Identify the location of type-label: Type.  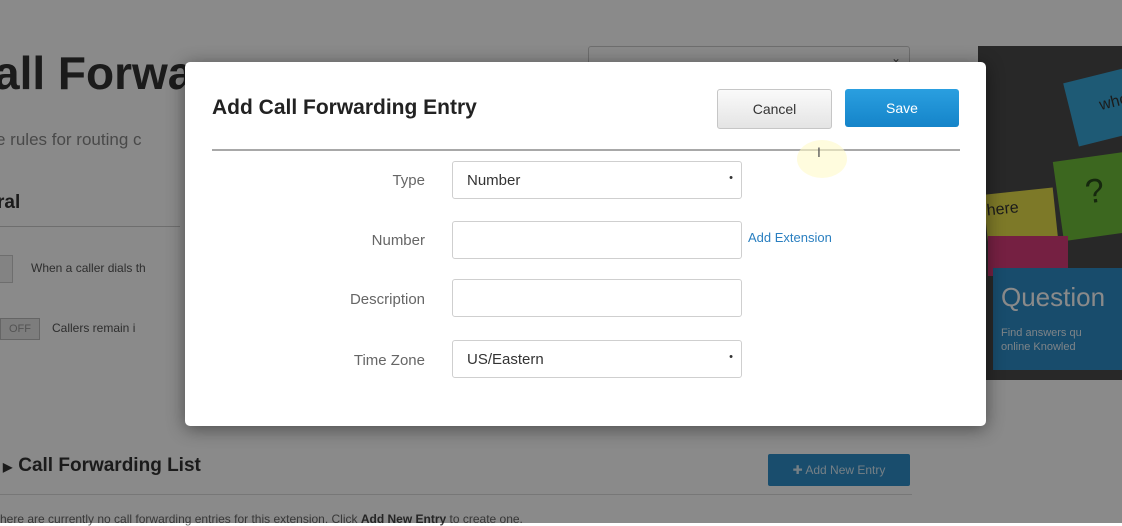
(408, 180).